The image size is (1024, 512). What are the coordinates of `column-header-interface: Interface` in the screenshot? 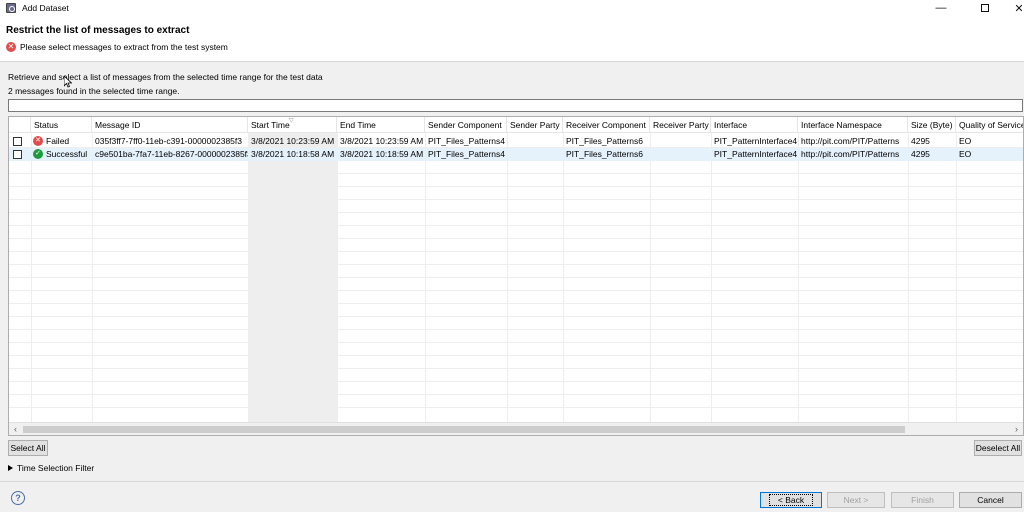 It's located at (754, 125).